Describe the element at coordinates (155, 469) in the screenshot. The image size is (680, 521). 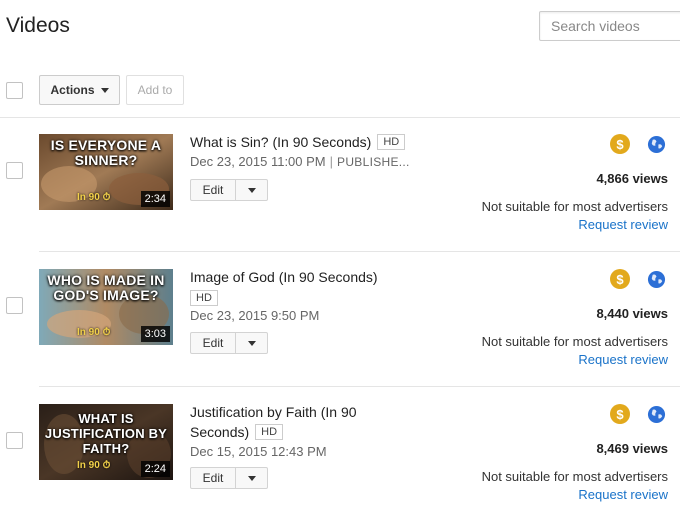
I see `video-duration: 2:24` at that location.